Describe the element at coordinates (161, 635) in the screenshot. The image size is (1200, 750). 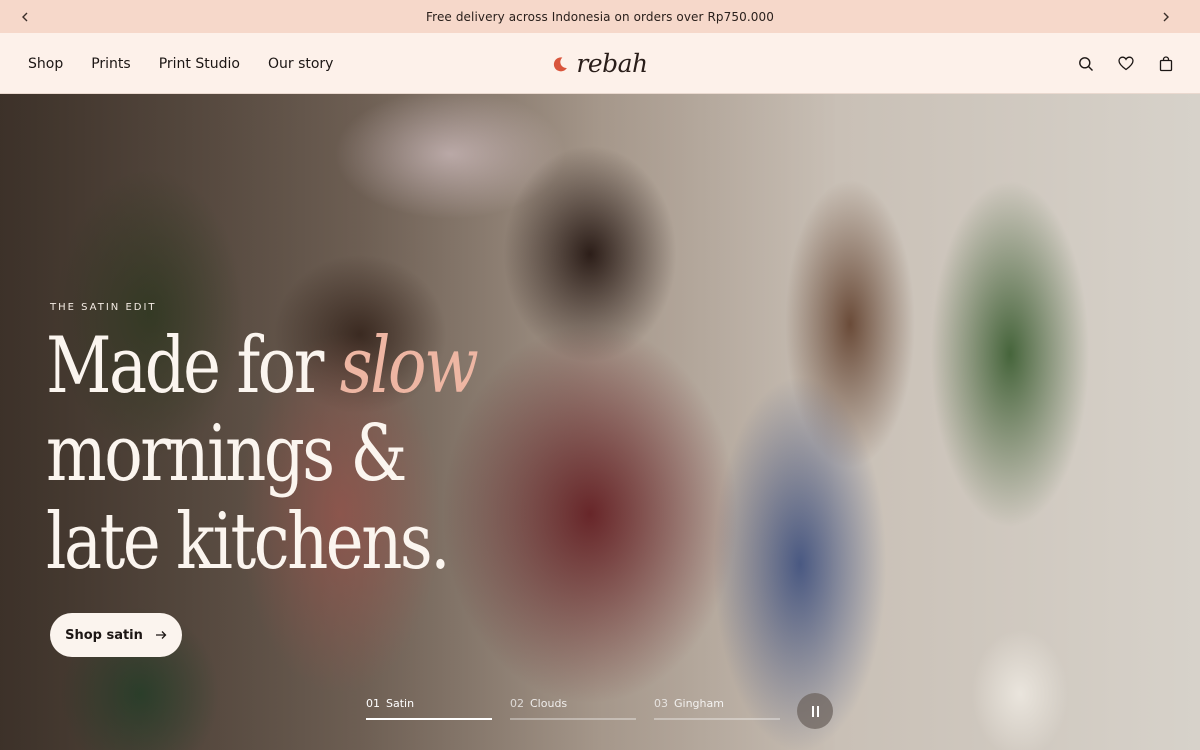
I see `arrow-right-icon` at that location.